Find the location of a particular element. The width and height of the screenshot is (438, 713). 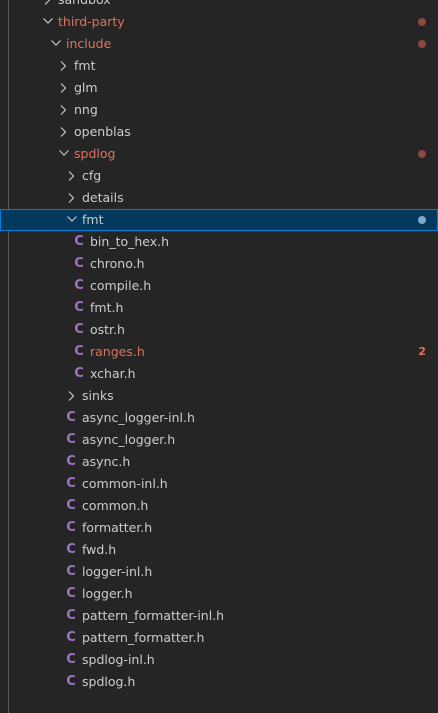

tree-file-row: Costr.h is located at coordinates (219, 330).